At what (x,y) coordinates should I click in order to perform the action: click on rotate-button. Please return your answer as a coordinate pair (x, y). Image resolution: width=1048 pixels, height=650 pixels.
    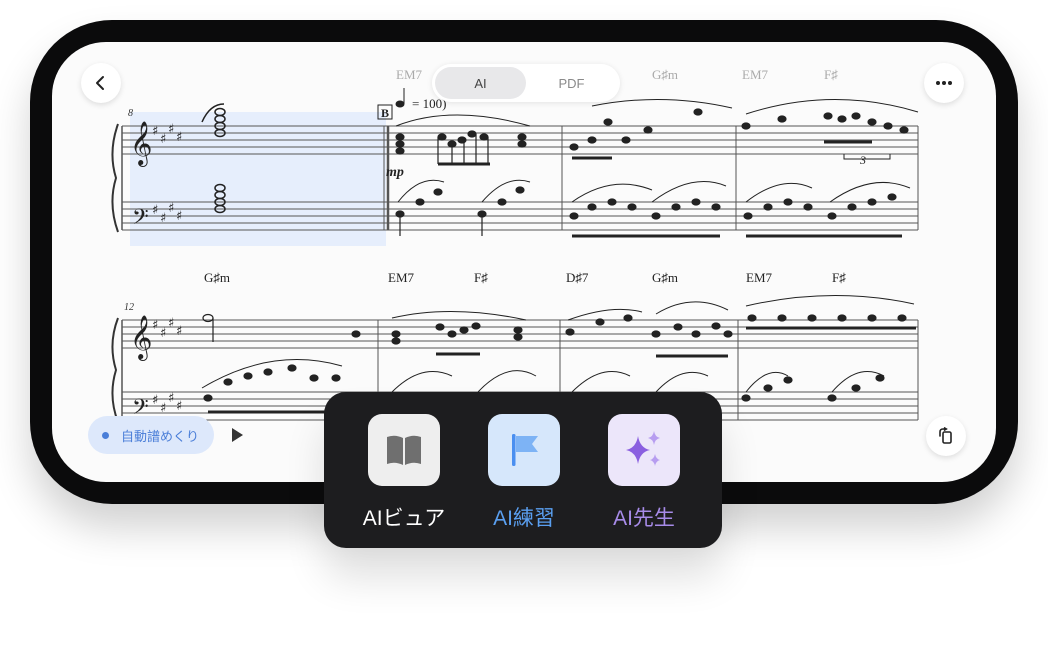
    Looking at the image, I should click on (946, 436).